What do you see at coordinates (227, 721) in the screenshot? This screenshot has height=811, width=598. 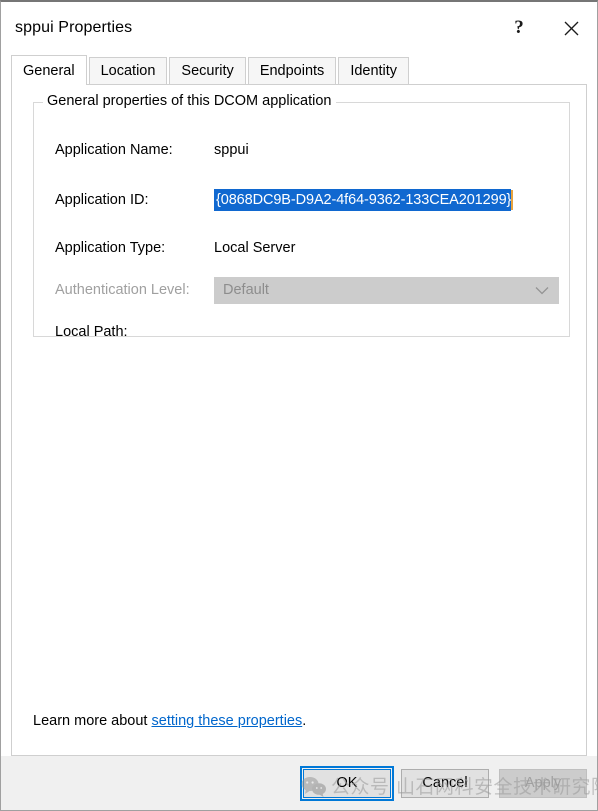 I see `setting-these-properties-link: setting these properties` at bounding box center [227, 721].